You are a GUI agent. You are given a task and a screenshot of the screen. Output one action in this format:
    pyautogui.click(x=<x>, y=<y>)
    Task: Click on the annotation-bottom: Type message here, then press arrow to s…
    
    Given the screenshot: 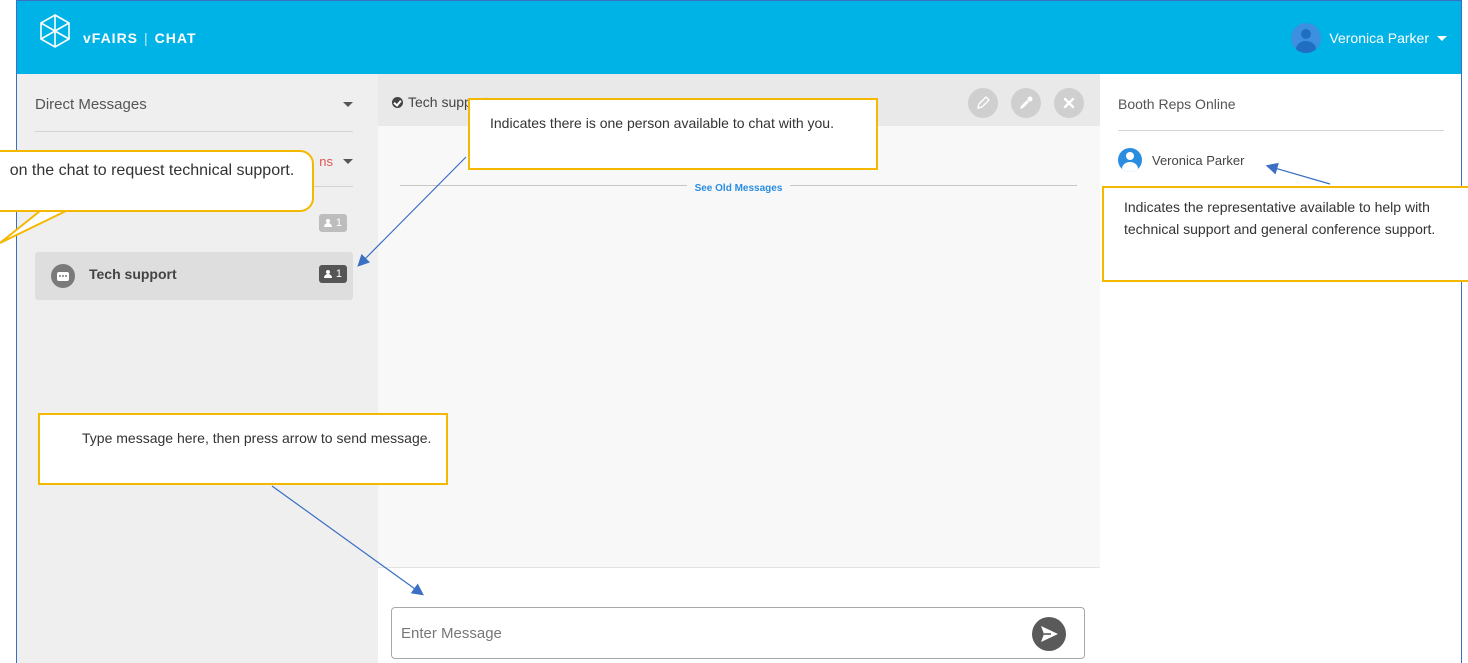 What is the action you would take?
    pyautogui.click(x=243, y=449)
    